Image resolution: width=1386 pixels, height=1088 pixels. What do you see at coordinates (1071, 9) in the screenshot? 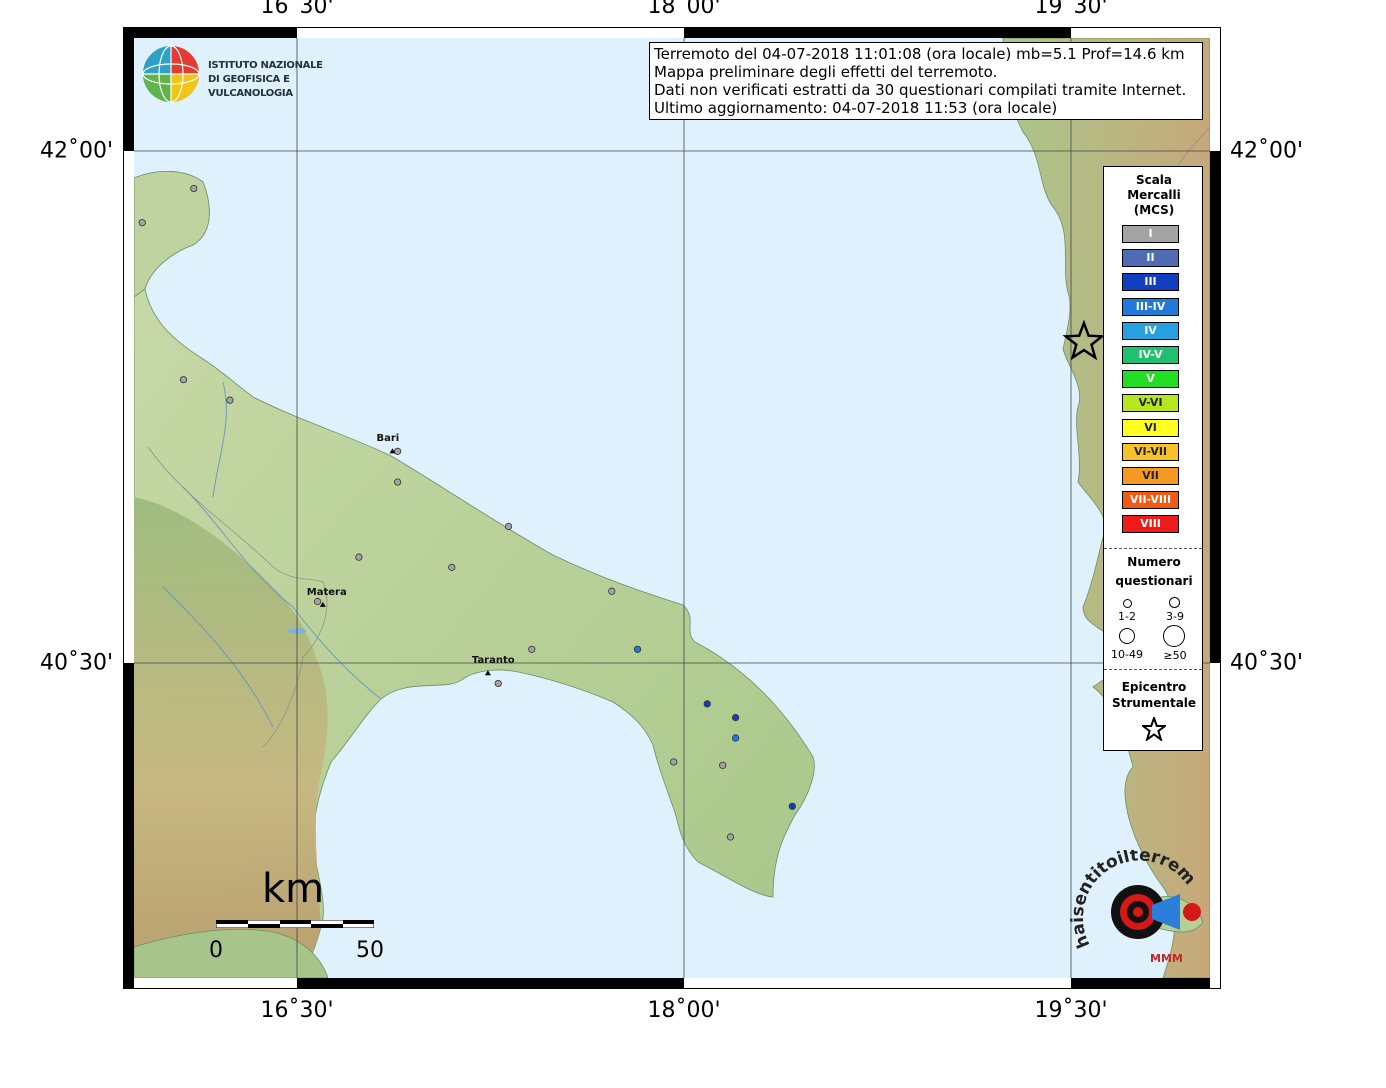
I see `longitude-label-top: 19˚30'` at bounding box center [1071, 9].